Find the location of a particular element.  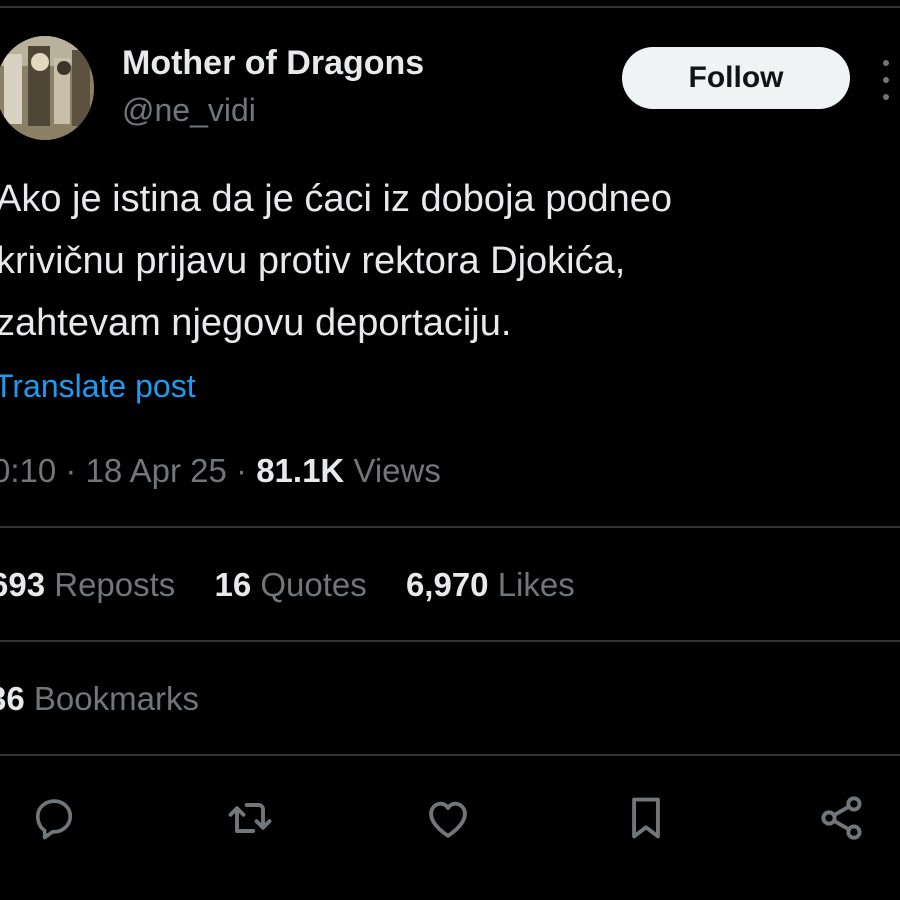

reply-button is located at coordinates (54, 818).